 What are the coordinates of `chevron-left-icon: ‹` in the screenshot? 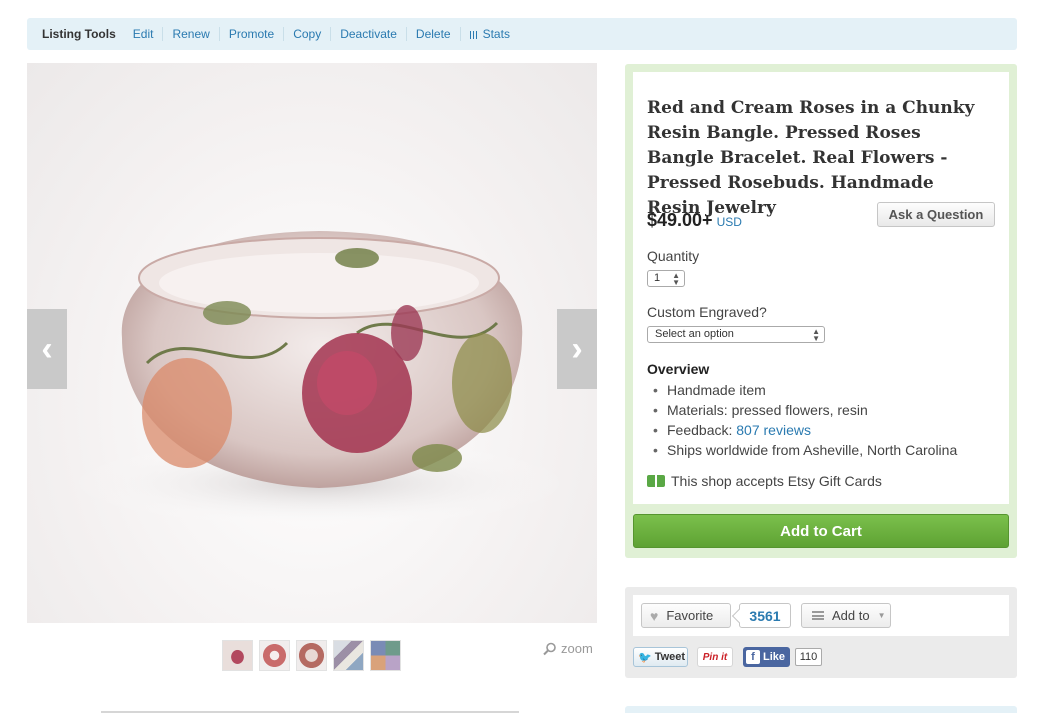 It's located at (47, 349).